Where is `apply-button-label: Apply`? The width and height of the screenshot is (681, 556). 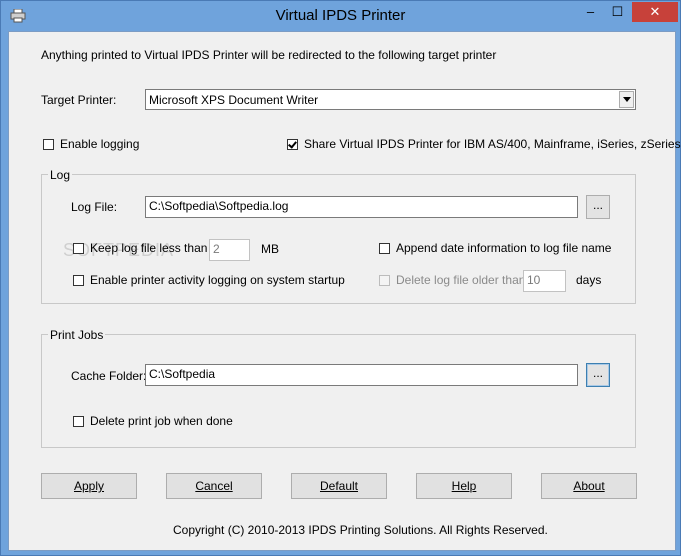
apply-button-label: Apply is located at coordinates (89, 486).